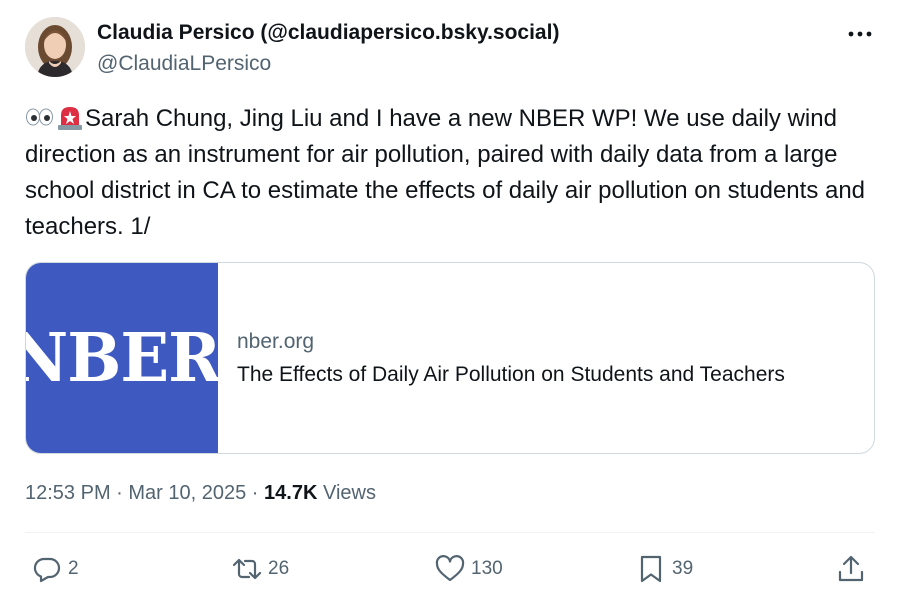  I want to click on like-button: 130, so click(468, 569).